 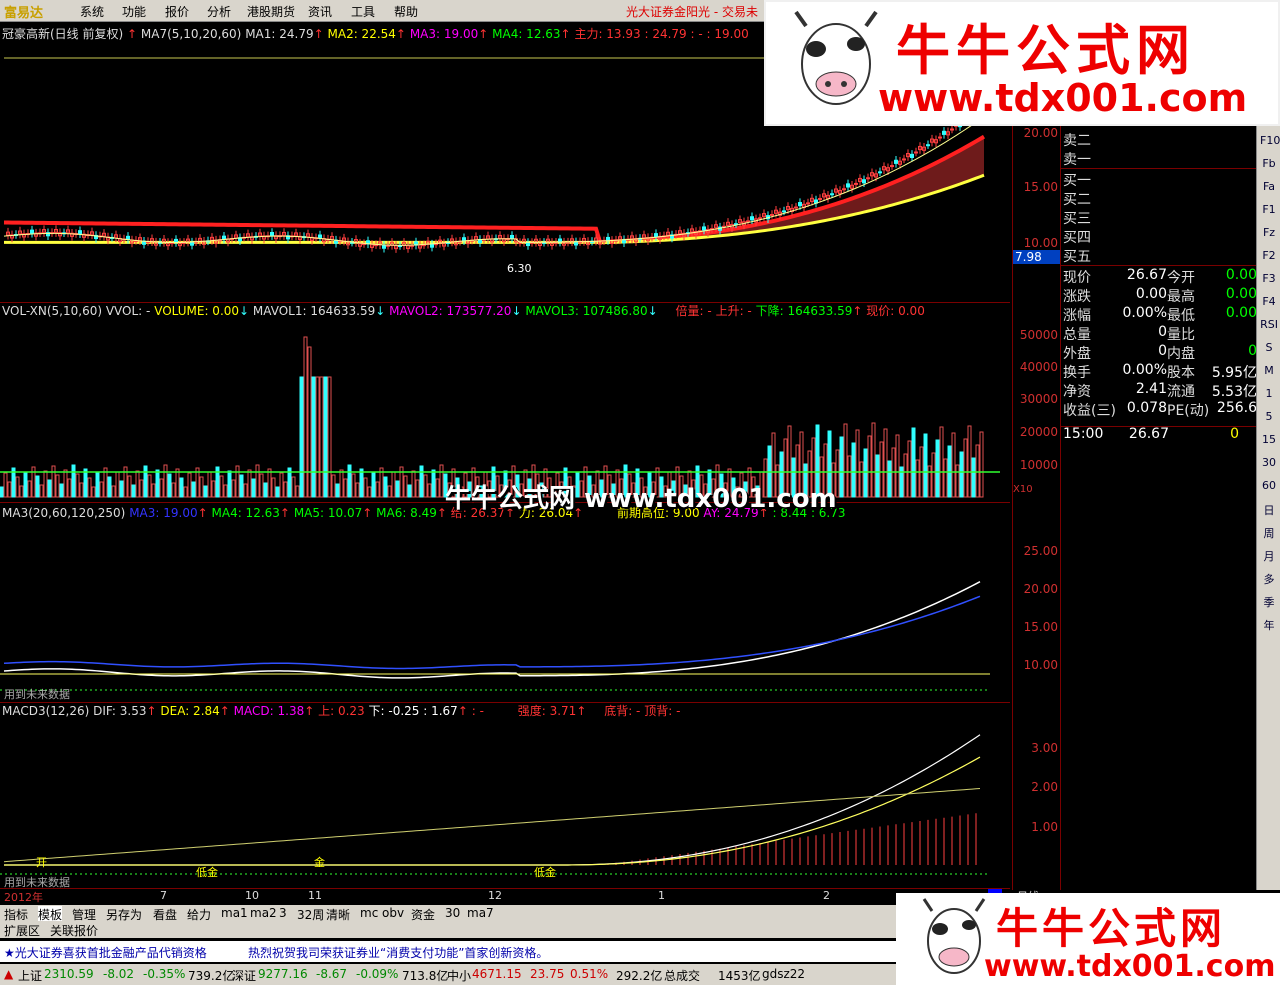 What do you see at coordinates (1269, 533) in the screenshot?
I see `toolbar-button-17: 周` at bounding box center [1269, 533].